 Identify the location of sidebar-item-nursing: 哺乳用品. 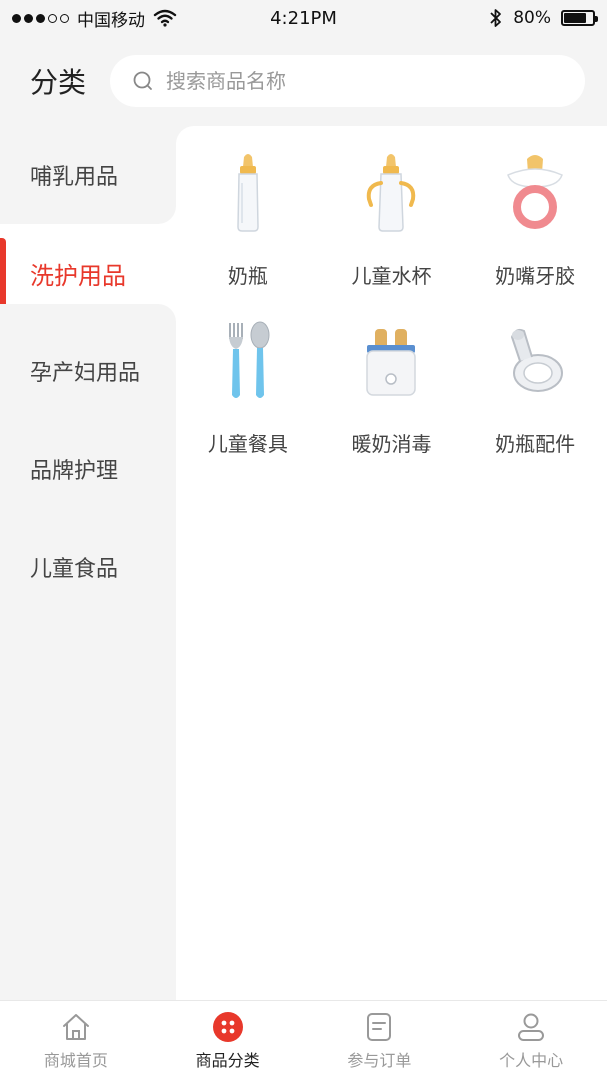
(88, 175).